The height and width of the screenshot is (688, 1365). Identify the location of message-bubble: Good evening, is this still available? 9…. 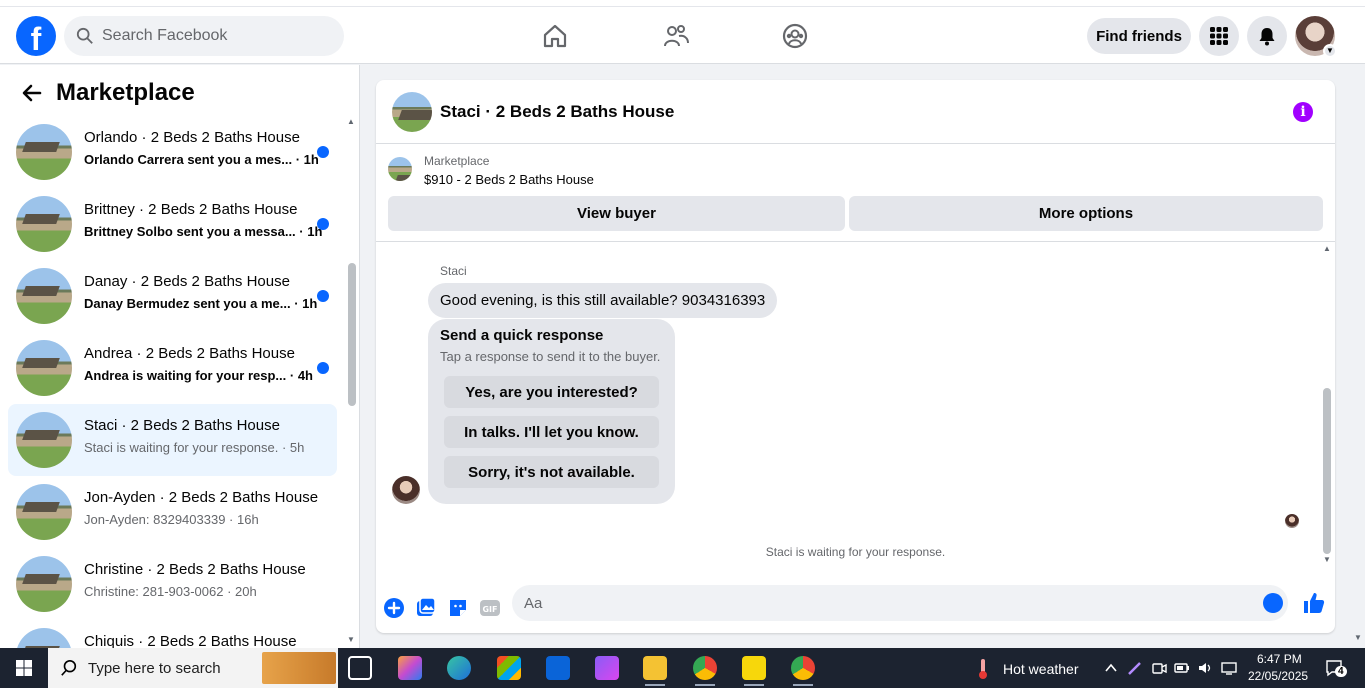
(603, 300).